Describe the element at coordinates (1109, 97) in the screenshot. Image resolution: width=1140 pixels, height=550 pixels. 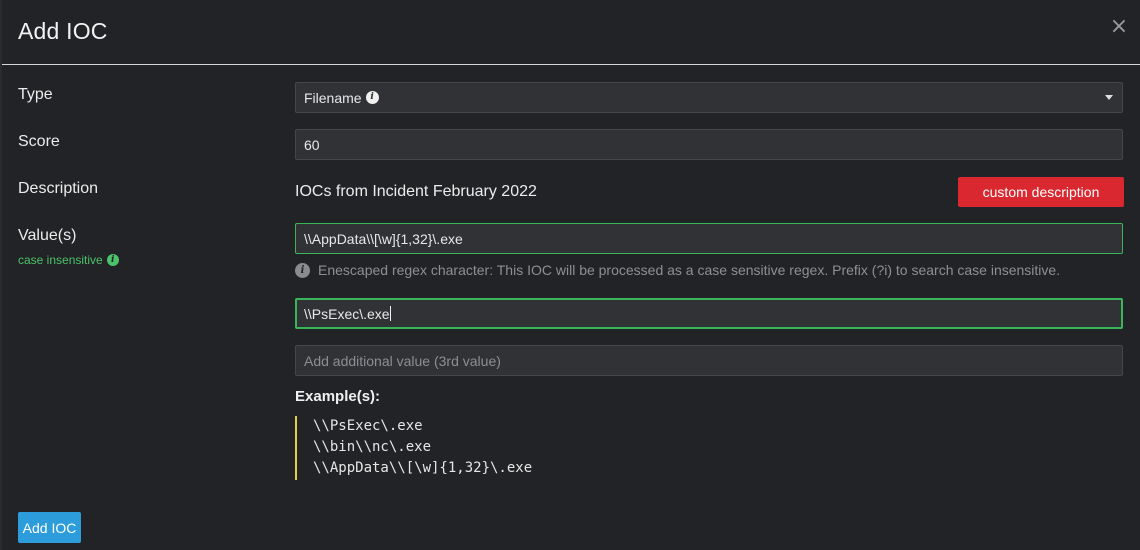
I see `chevron-down-icon` at that location.